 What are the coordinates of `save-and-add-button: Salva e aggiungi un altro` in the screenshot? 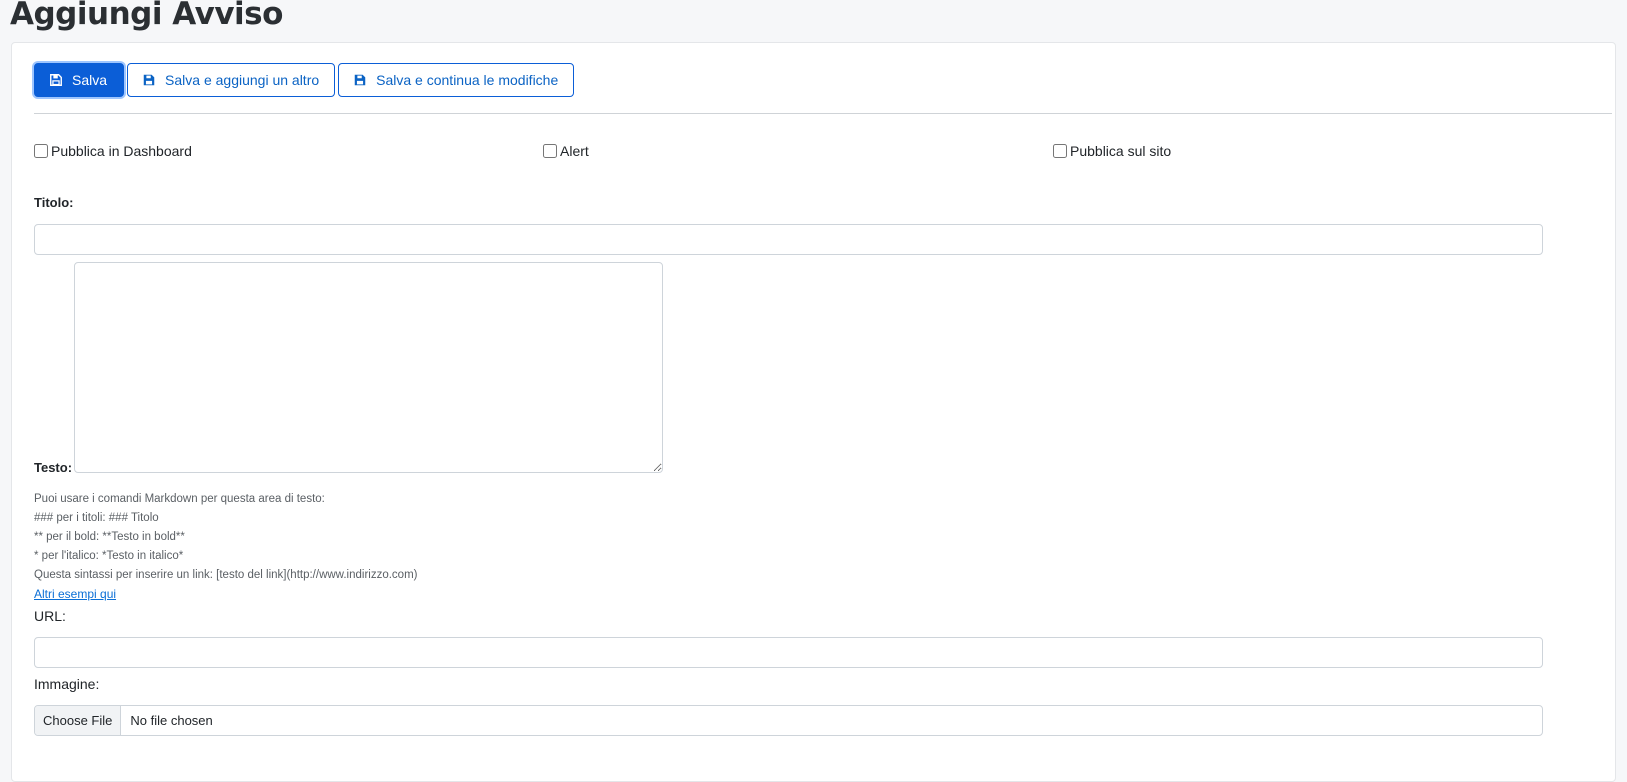 It's located at (231, 80).